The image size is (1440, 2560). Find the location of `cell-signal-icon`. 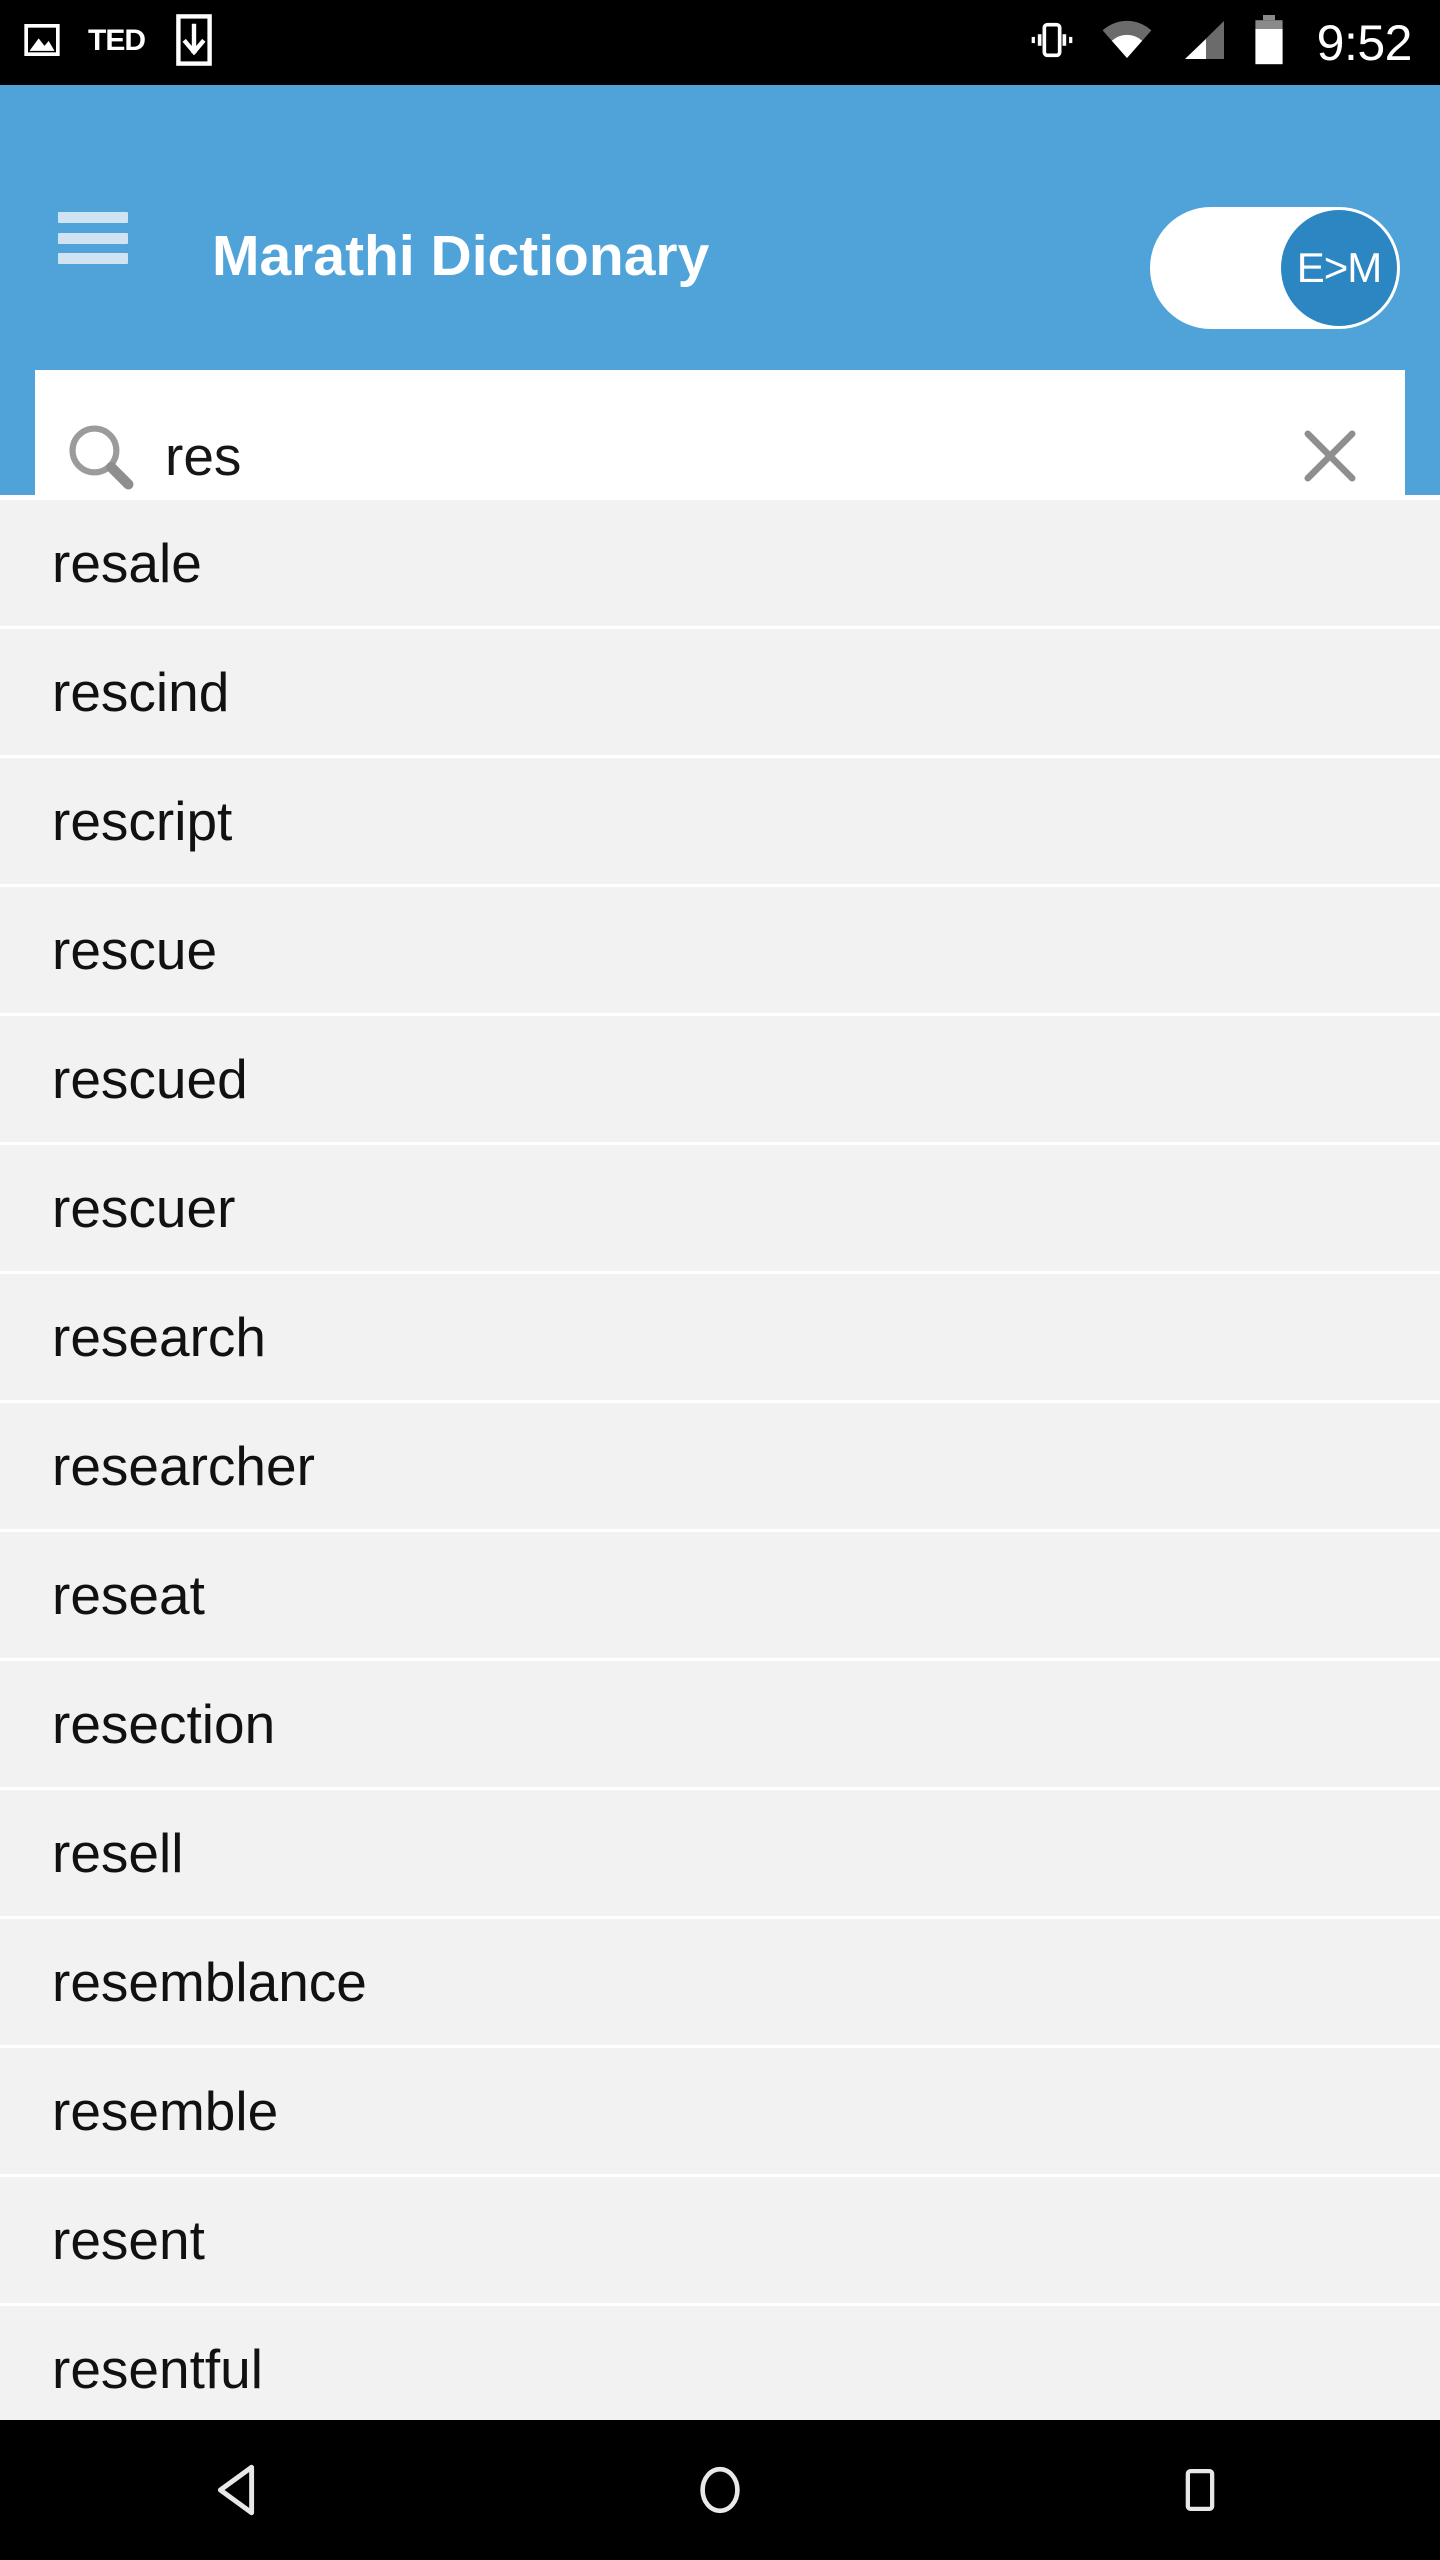

cell-signal-icon is located at coordinates (1203, 42).